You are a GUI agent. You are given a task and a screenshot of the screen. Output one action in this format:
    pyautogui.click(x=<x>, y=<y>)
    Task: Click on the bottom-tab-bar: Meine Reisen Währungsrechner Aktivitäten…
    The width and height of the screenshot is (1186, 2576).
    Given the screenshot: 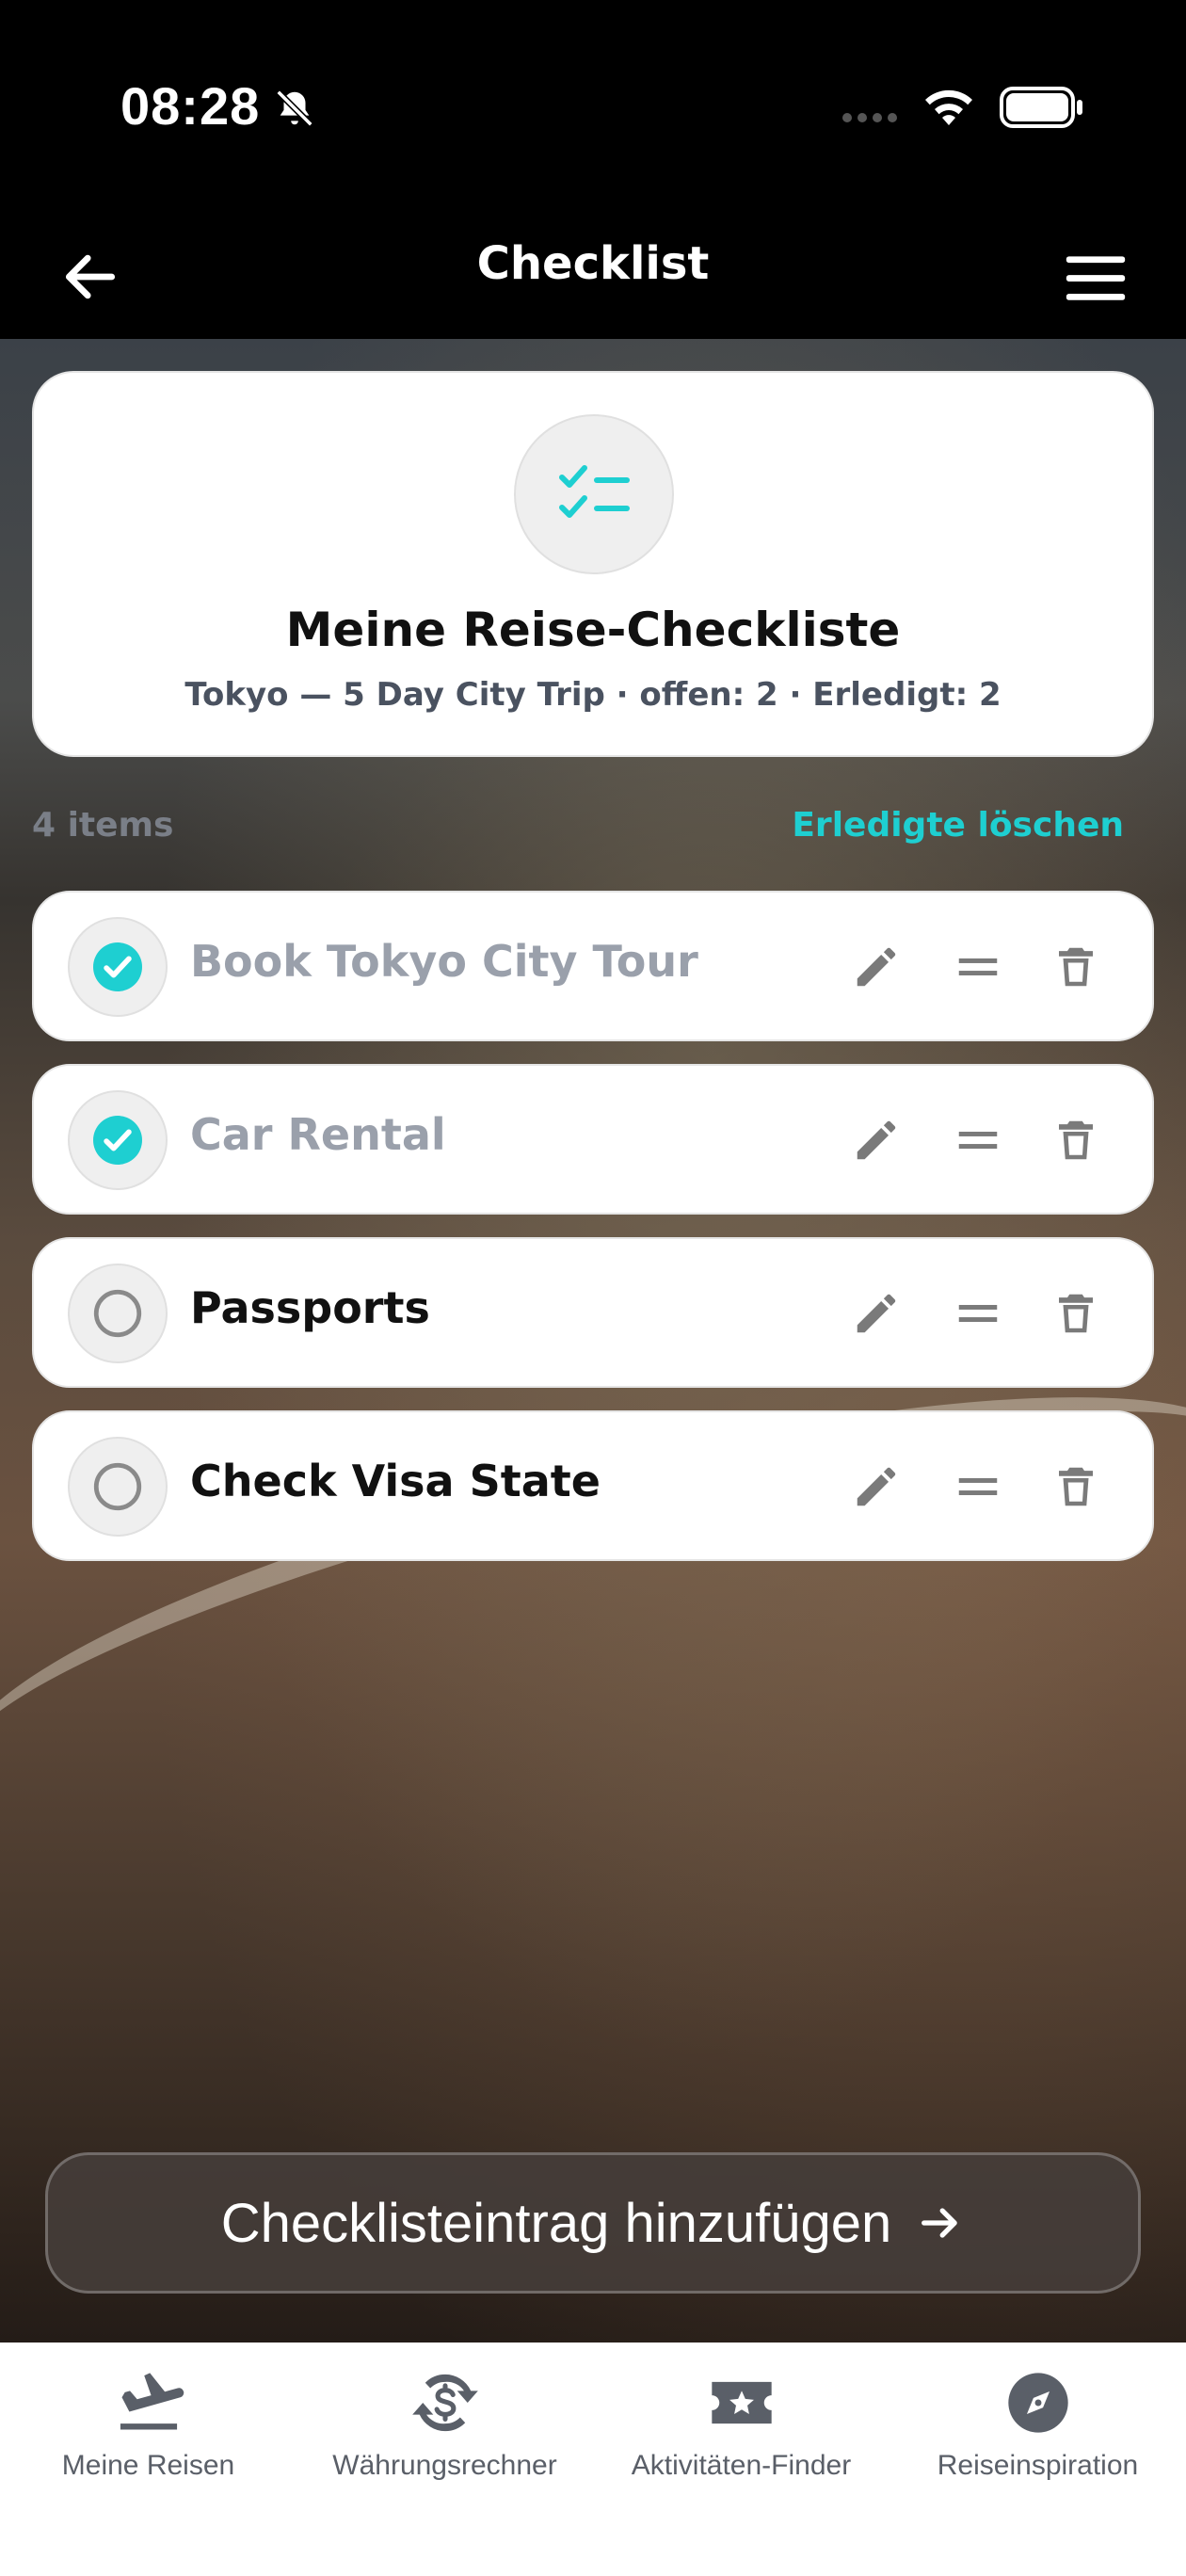 What is the action you would take?
    pyautogui.click(x=593, y=2459)
    